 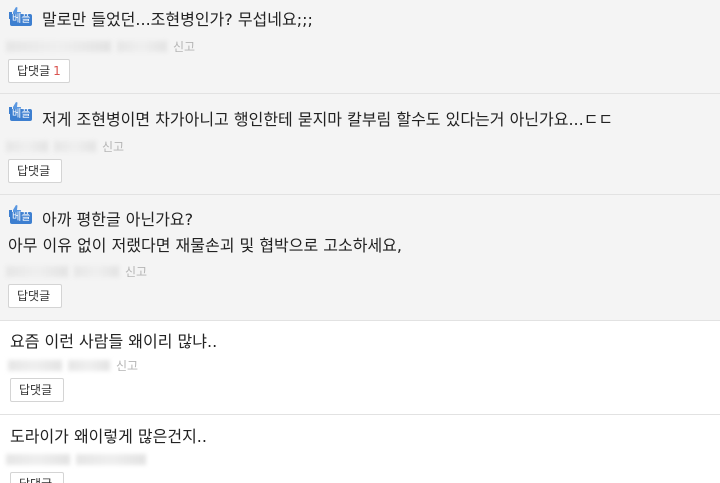 What do you see at coordinates (118, 219) in the screenshot?
I see `comment-text: 아까 평한글 아닌가요?` at bounding box center [118, 219].